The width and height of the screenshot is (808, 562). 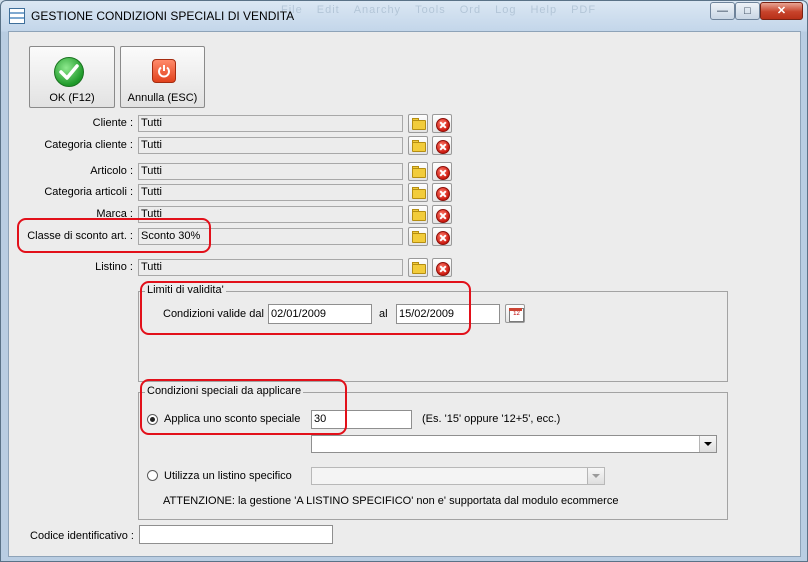 I want to click on discount-hint: (Es. '15' oppure '12+5', ecc.), so click(x=491, y=419).